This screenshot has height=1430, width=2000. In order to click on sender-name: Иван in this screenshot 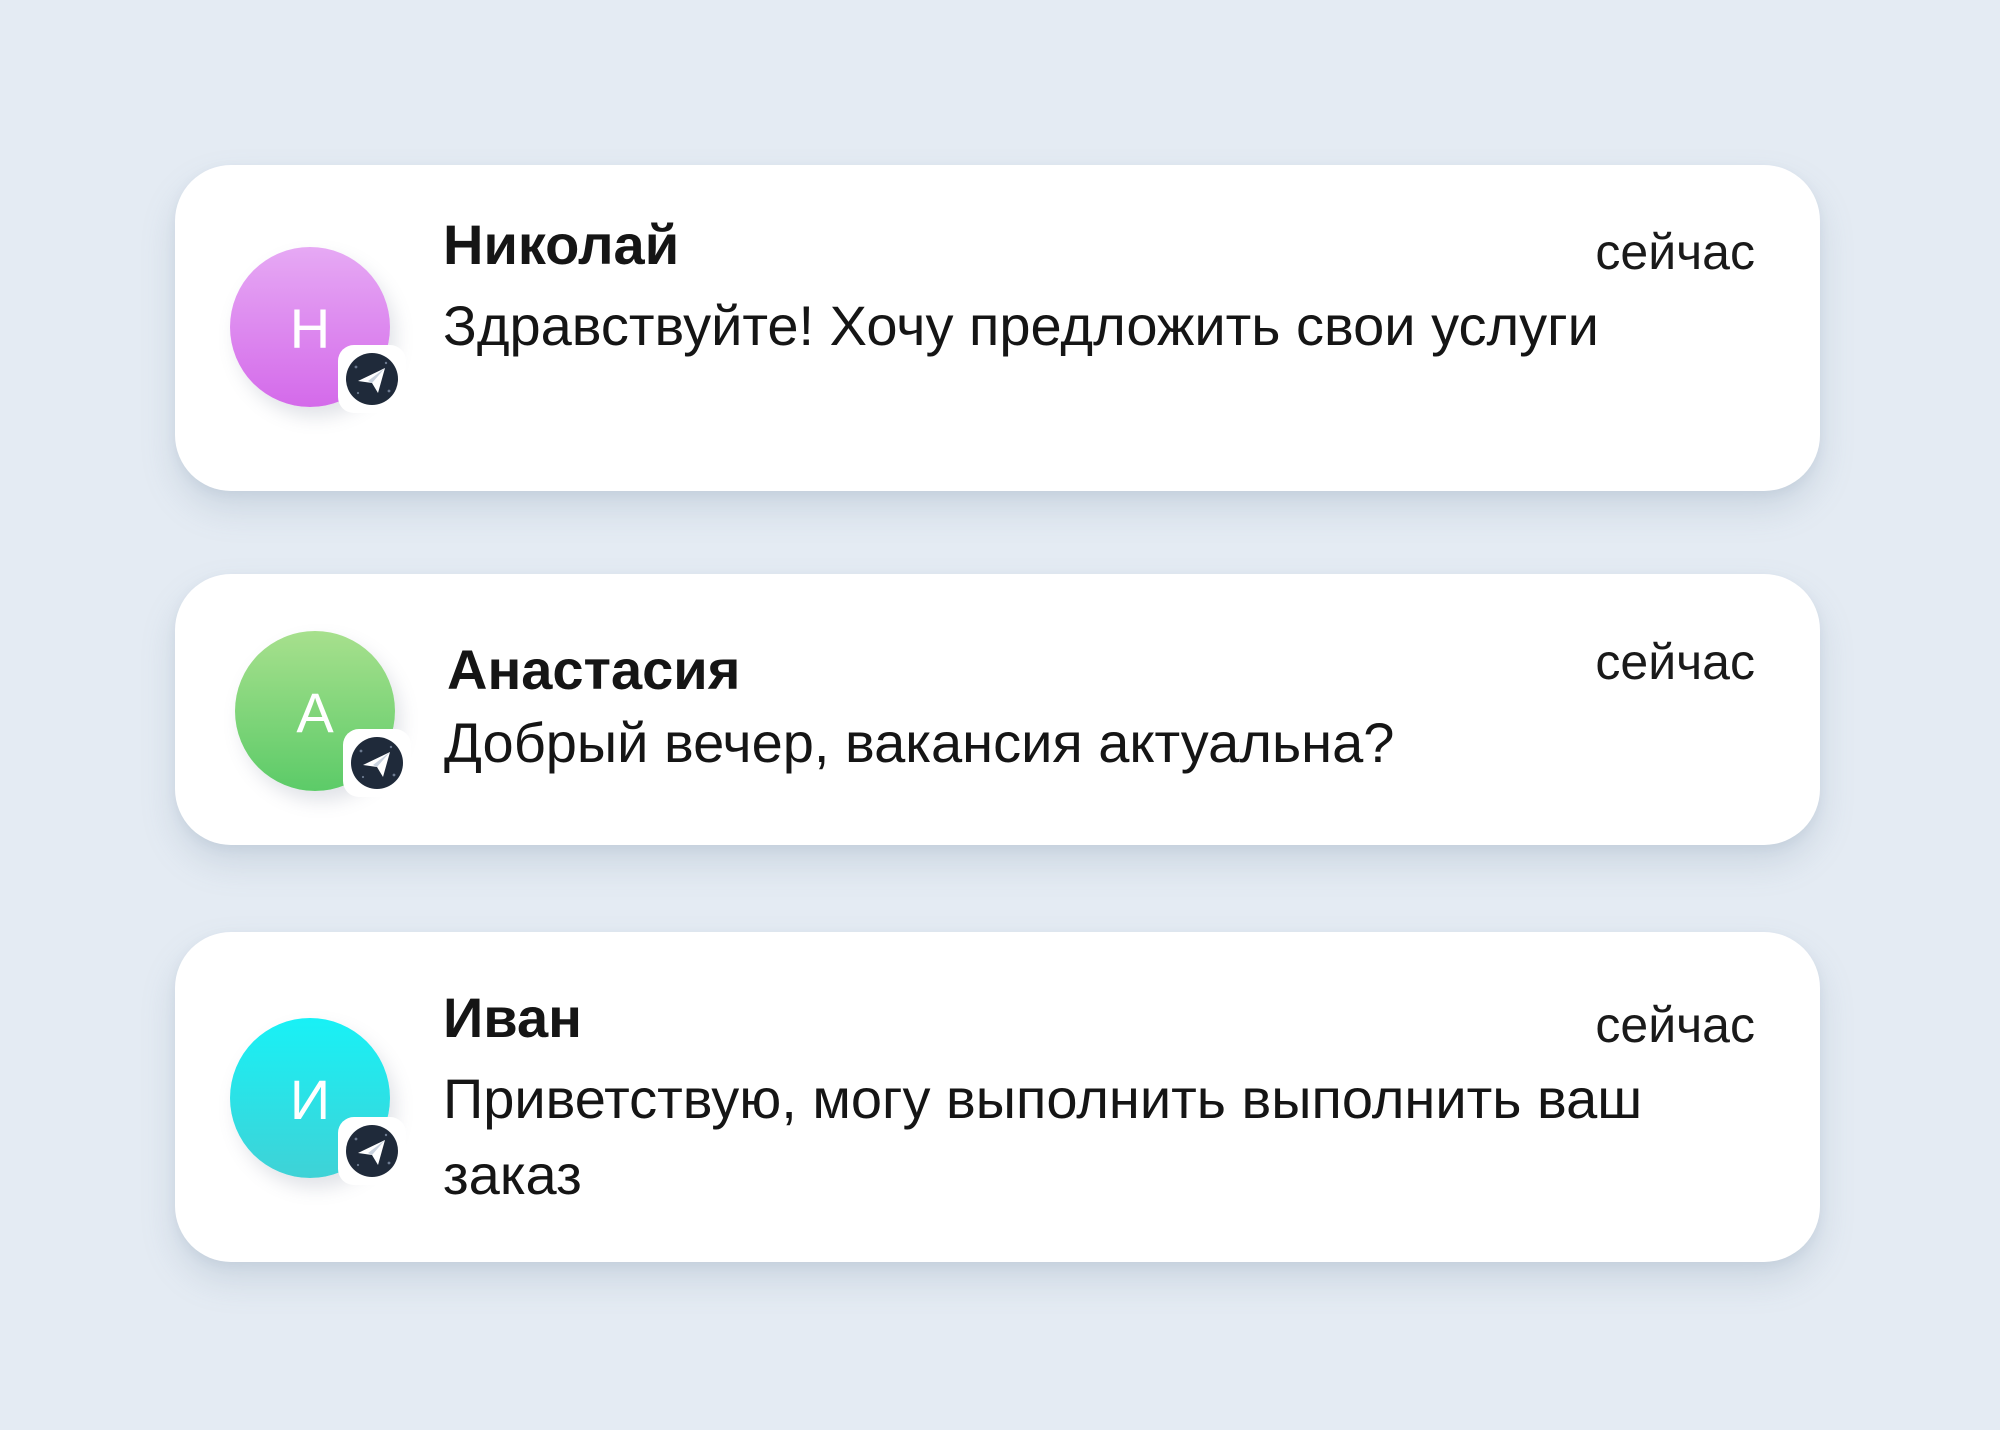, I will do `click(512, 1017)`.